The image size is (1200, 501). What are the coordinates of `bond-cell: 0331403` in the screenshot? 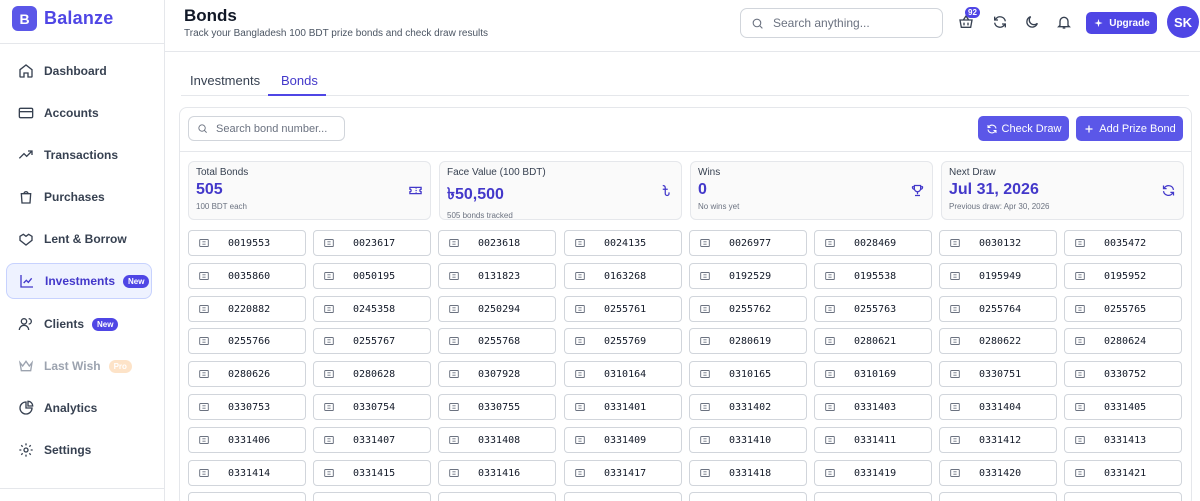 It's located at (873, 407).